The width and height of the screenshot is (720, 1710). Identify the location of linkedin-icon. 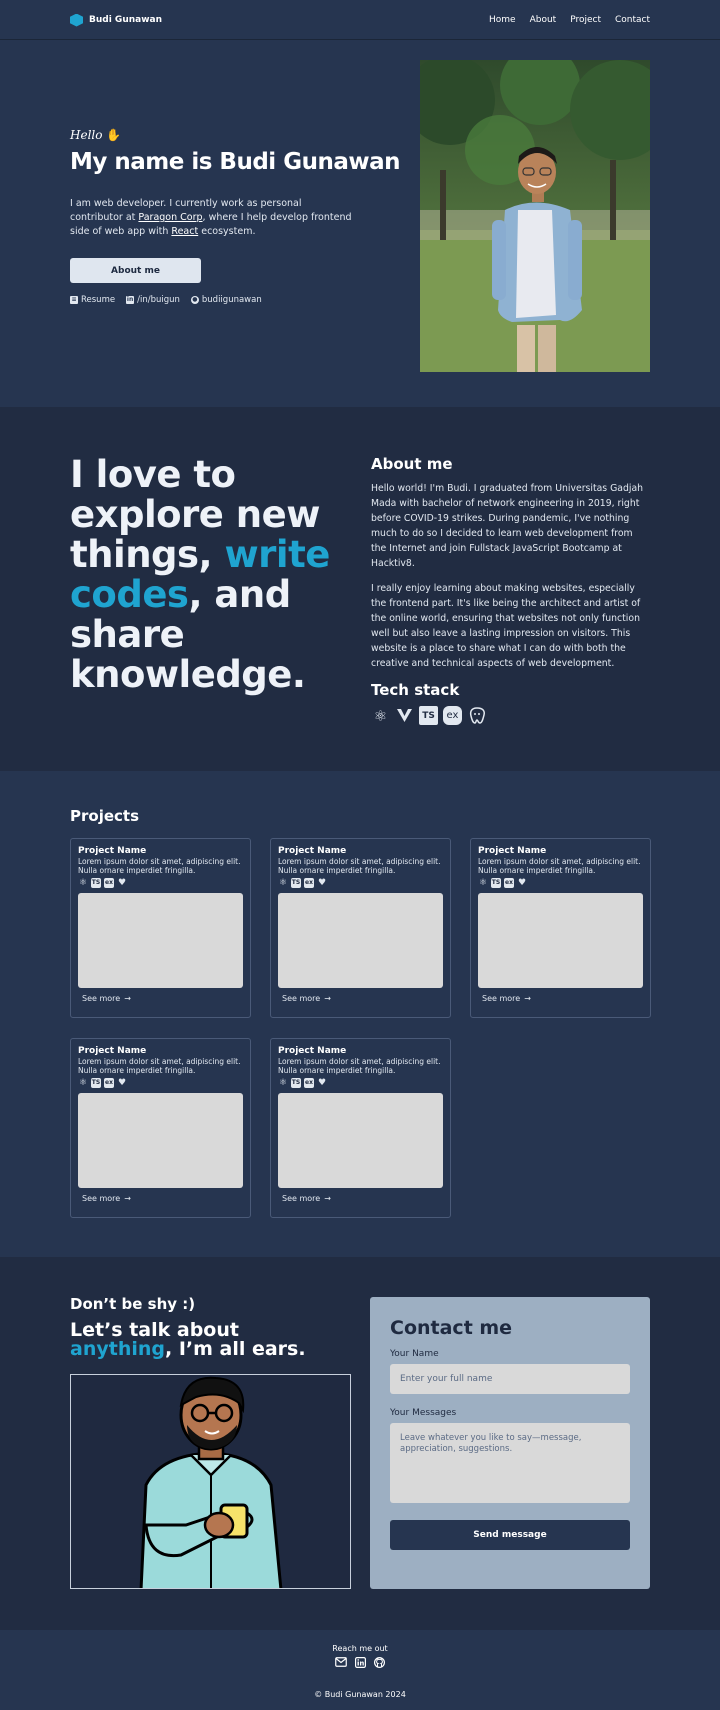
(360, 1662).